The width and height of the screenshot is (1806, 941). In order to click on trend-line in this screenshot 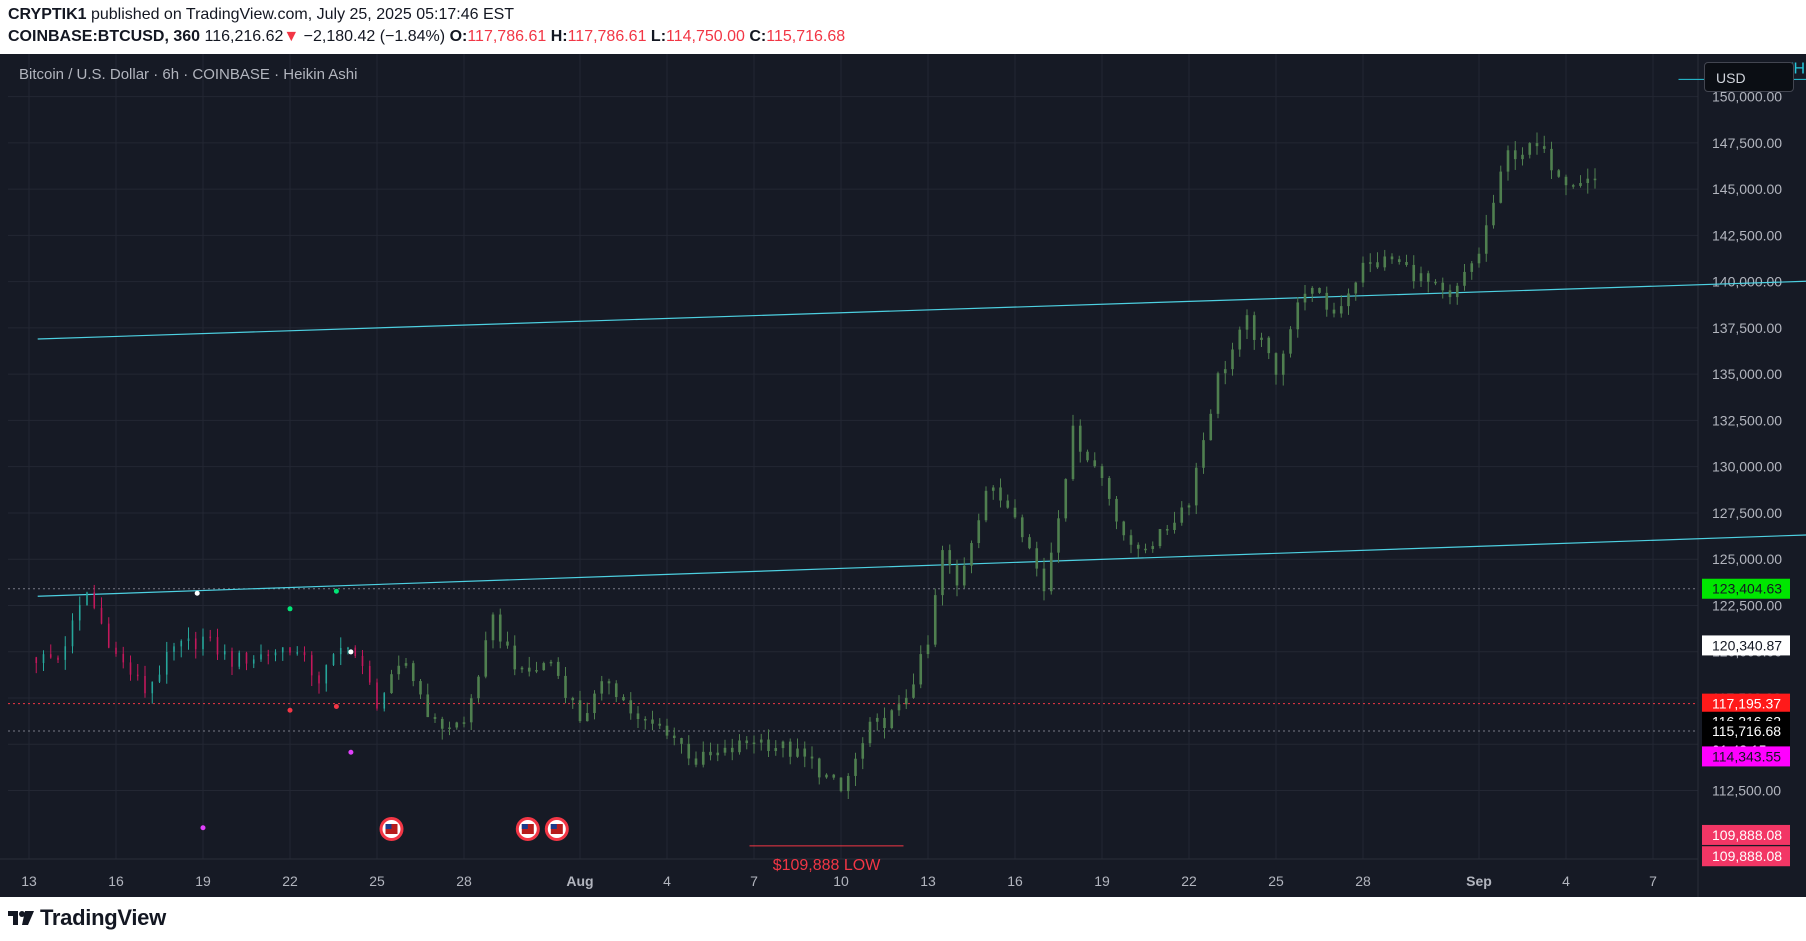, I will do `click(921, 310)`.